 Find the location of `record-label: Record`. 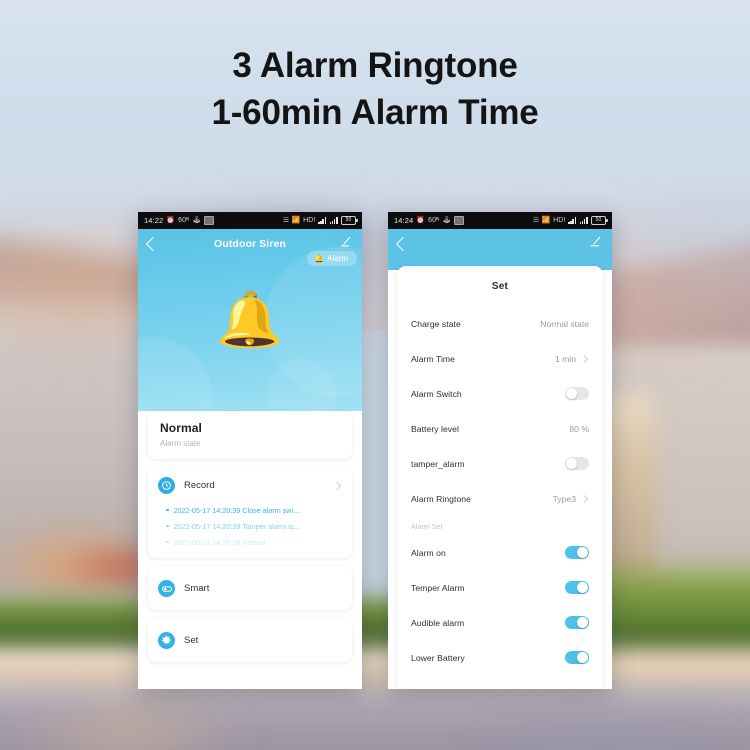

record-label: Record is located at coordinates (199, 485).